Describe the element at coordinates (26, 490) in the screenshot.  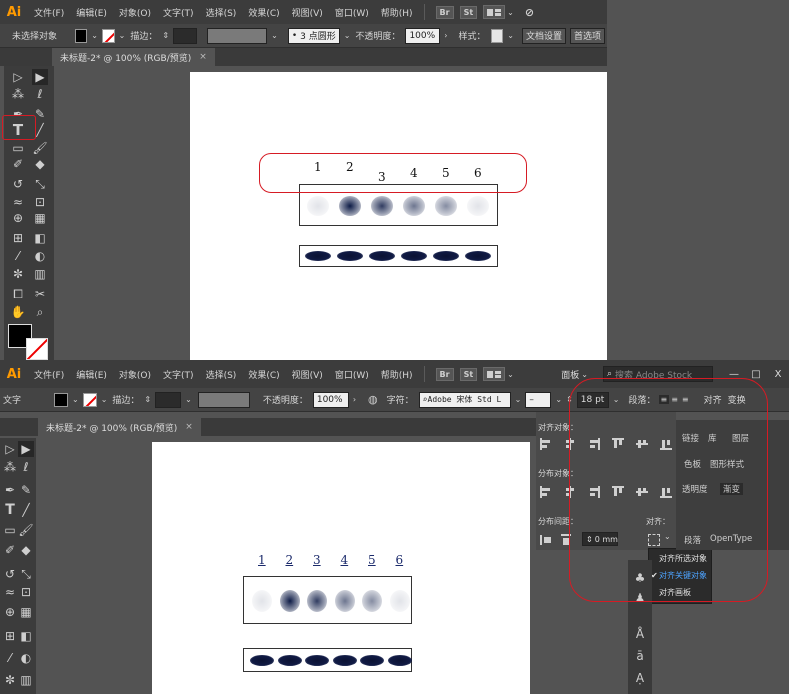
I see `curvature-tool-icon: ✎` at that location.